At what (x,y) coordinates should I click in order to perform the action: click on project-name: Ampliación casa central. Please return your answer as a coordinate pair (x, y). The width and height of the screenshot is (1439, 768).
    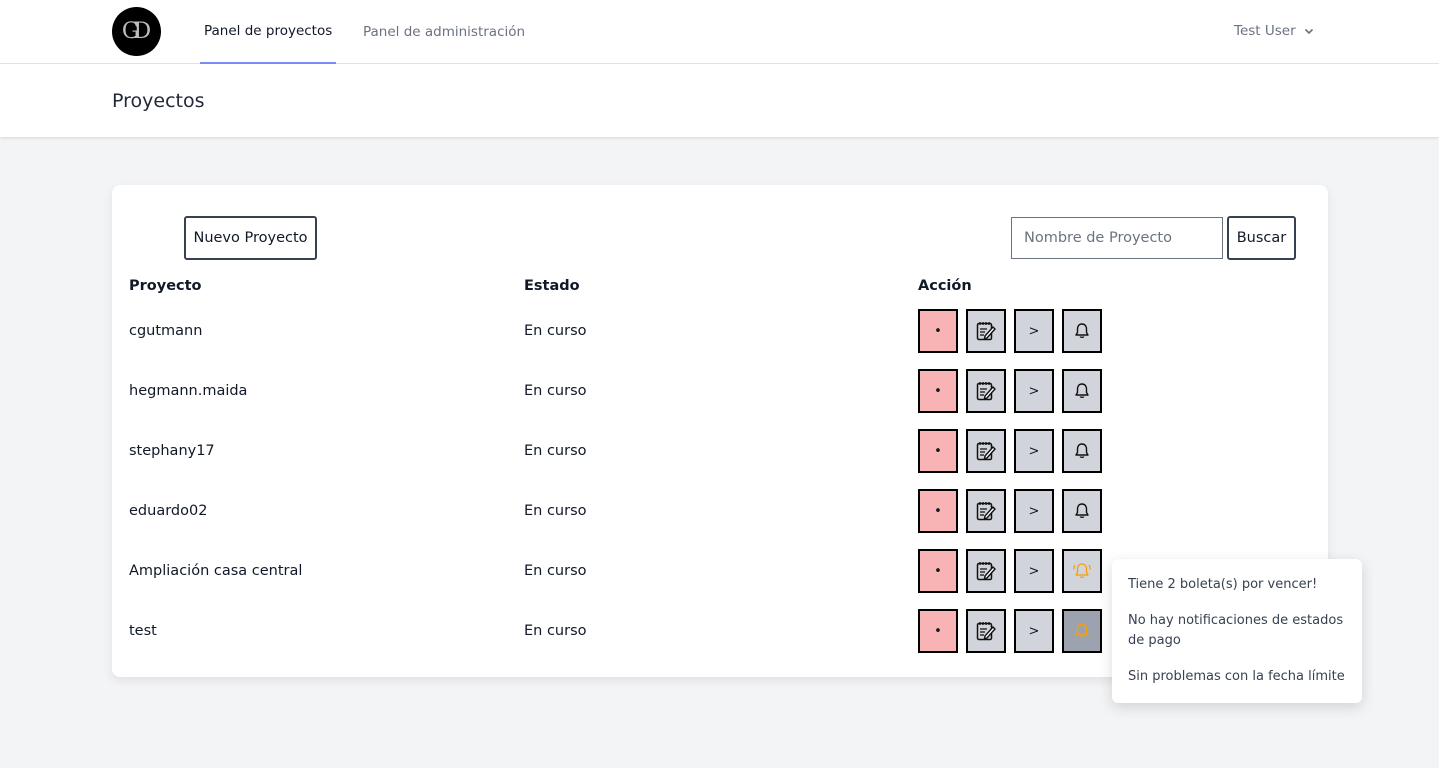
    Looking at the image, I should click on (216, 571).